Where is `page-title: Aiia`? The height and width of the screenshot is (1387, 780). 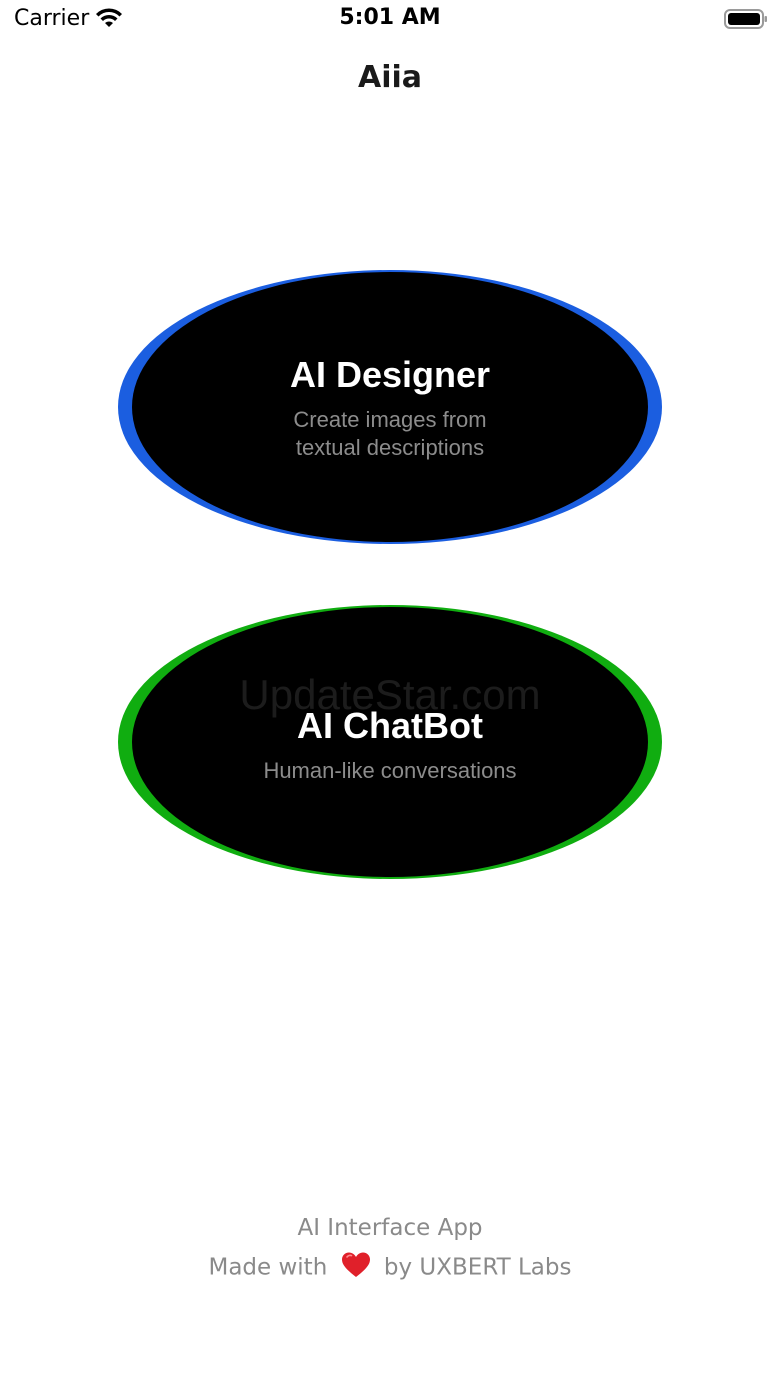 page-title: Aiia is located at coordinates (390, 77).